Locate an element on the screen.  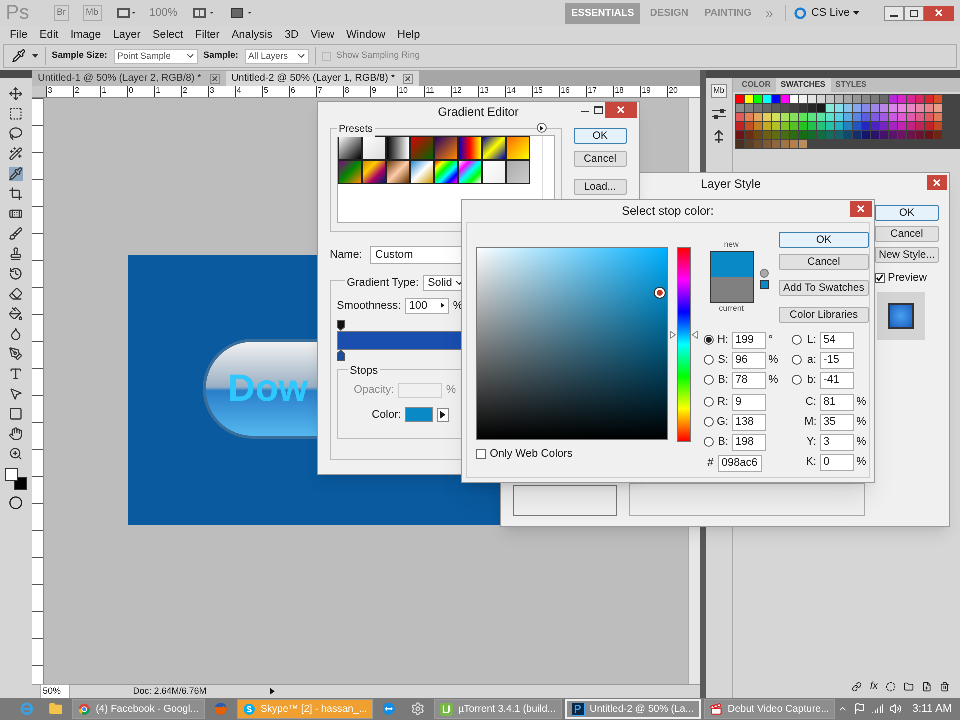
eyedropper-icon is located at coordinates (16, 174).